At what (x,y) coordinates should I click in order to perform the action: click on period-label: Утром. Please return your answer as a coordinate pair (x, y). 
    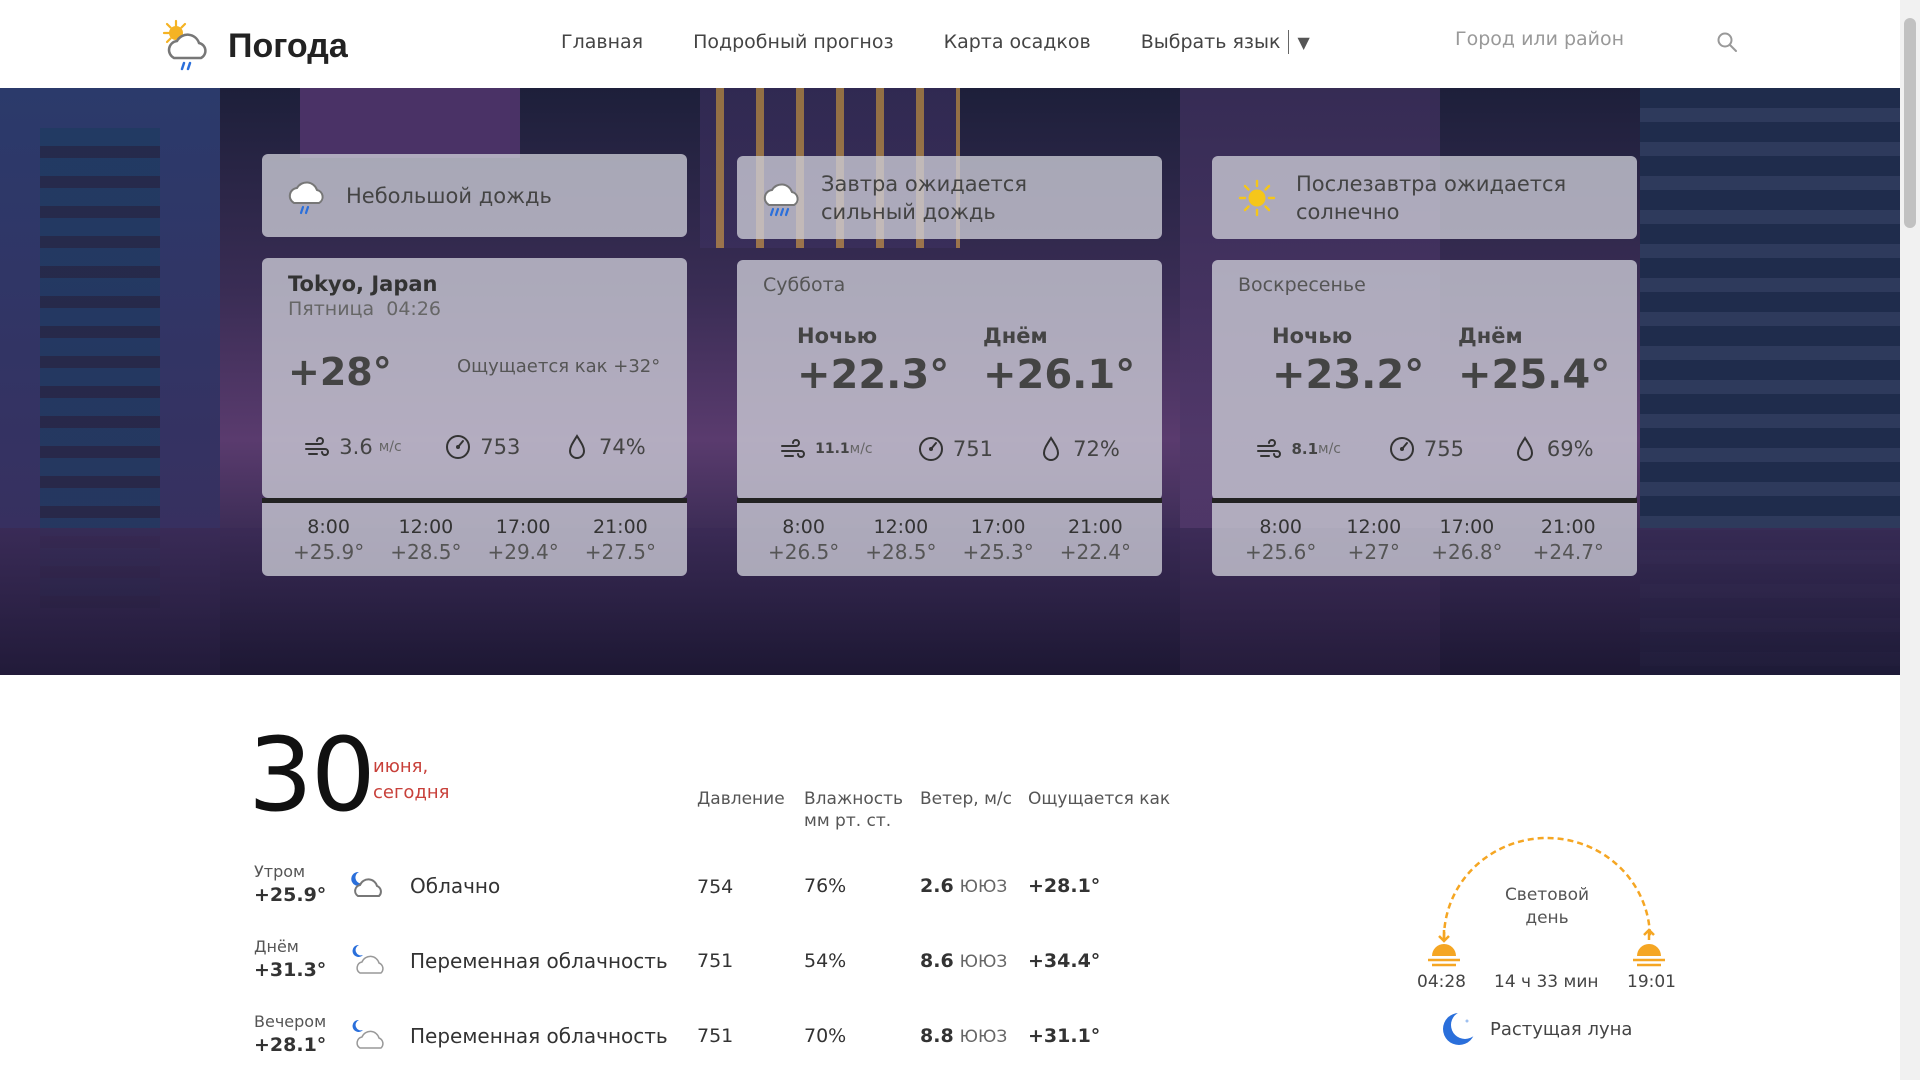
    Looking at the image, I should click on (280, 871).